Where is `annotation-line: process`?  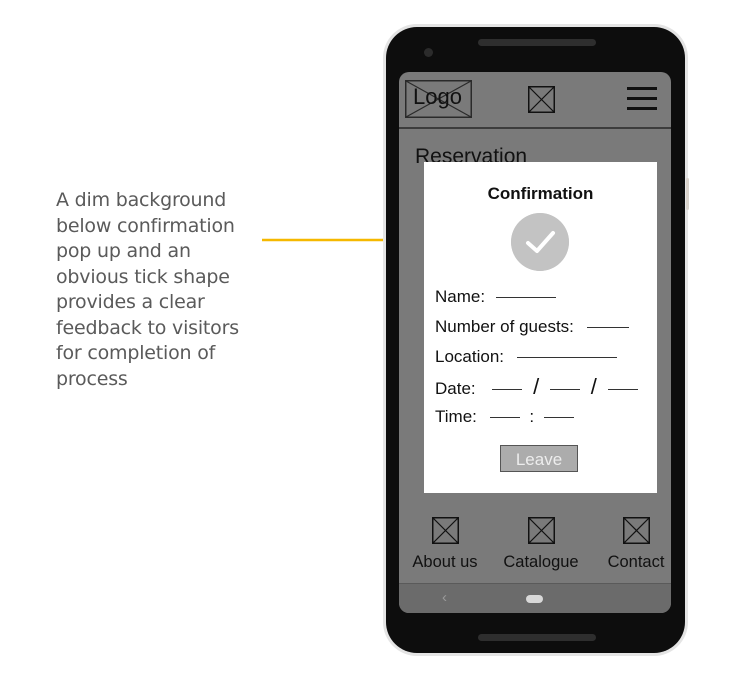
annotation-line: process is located at coordinates (92, 378).